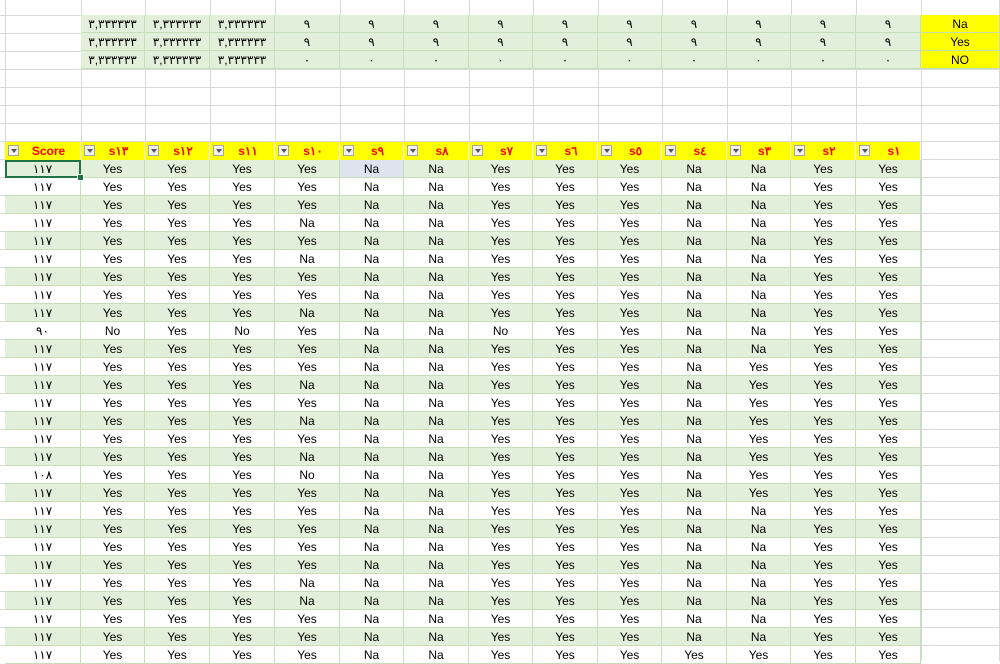 The width and height of the screenshot is (1000, 664). What do you see at coordinates (501, 151) in the screenshot?
I see `column-header: s٧` at bounding box center [501, 151].